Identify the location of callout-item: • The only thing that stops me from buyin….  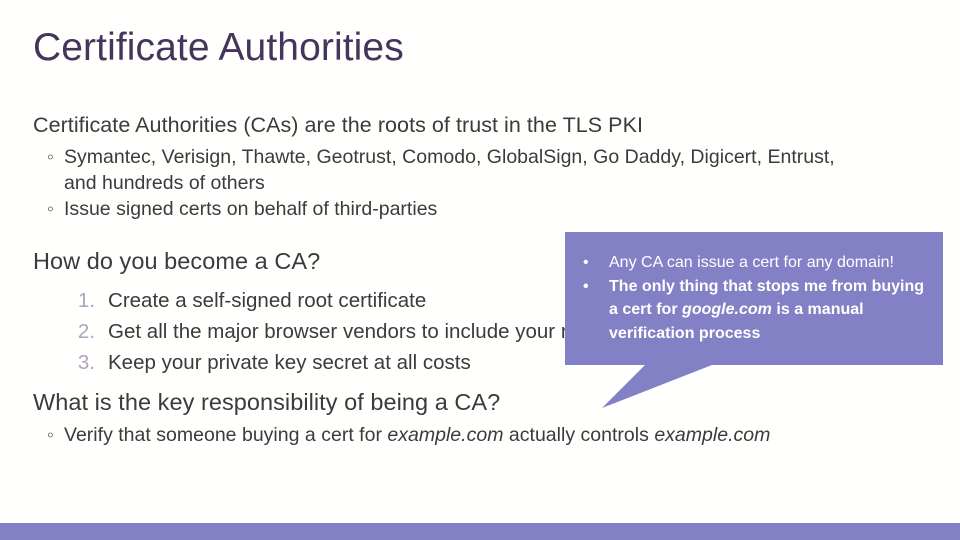
(752, 310).